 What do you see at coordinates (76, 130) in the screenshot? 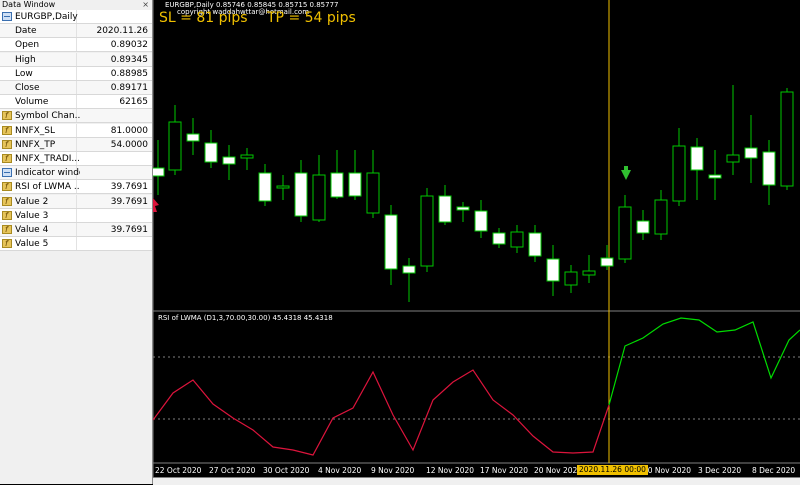
I see `data-window-row: NNFX_SL 81.0000` at bounding box center [76, 130].